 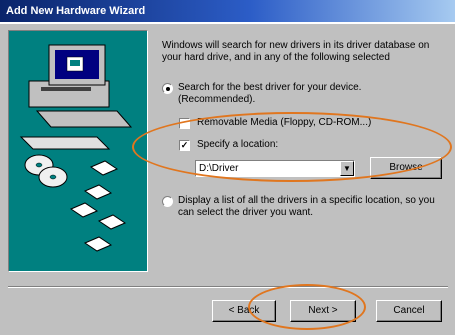 What do you see at coordinates (292, 147) in the screenshot?
I see `location-highlight-ellipse` at bounding box center [292, 147].